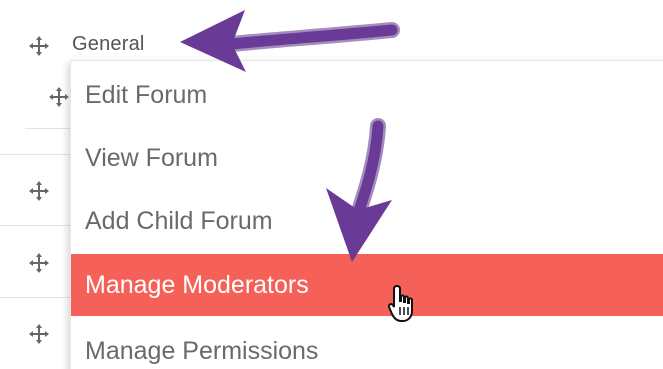 The image size is (663, 369). Describe the element at coordinates (400, 303) in the screenshot. I see `hand-pointer-icon` at that location.